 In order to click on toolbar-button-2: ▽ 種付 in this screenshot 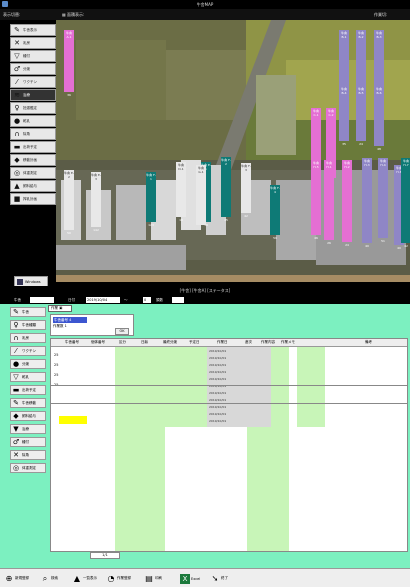, I will do `click(33, 56)`.